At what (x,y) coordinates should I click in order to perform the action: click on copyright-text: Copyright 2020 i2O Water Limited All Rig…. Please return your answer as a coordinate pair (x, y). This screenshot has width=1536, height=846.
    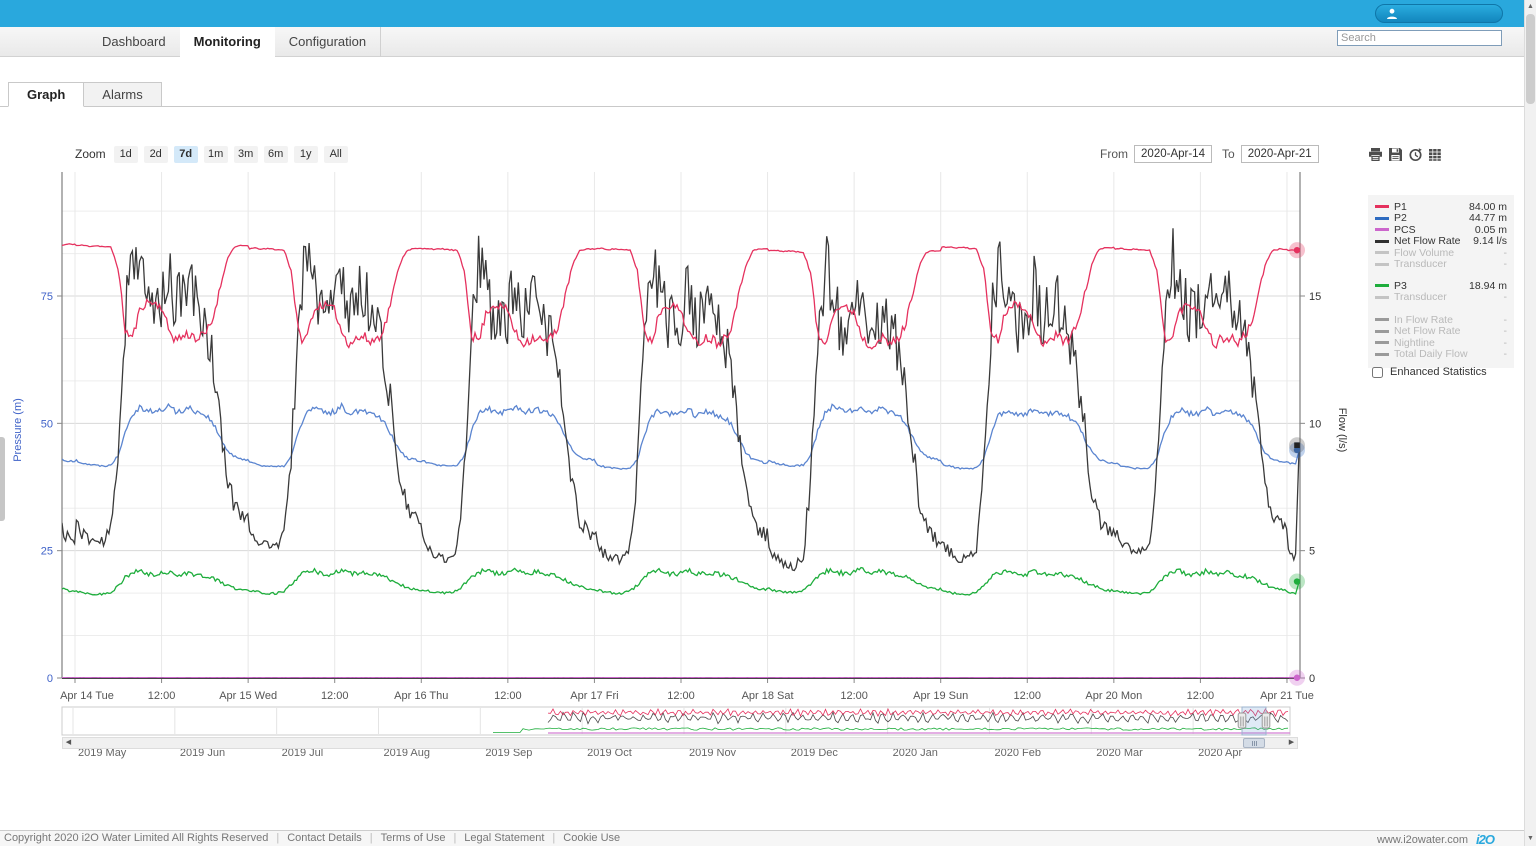
    Looking at the image, I should click on (136, 838).